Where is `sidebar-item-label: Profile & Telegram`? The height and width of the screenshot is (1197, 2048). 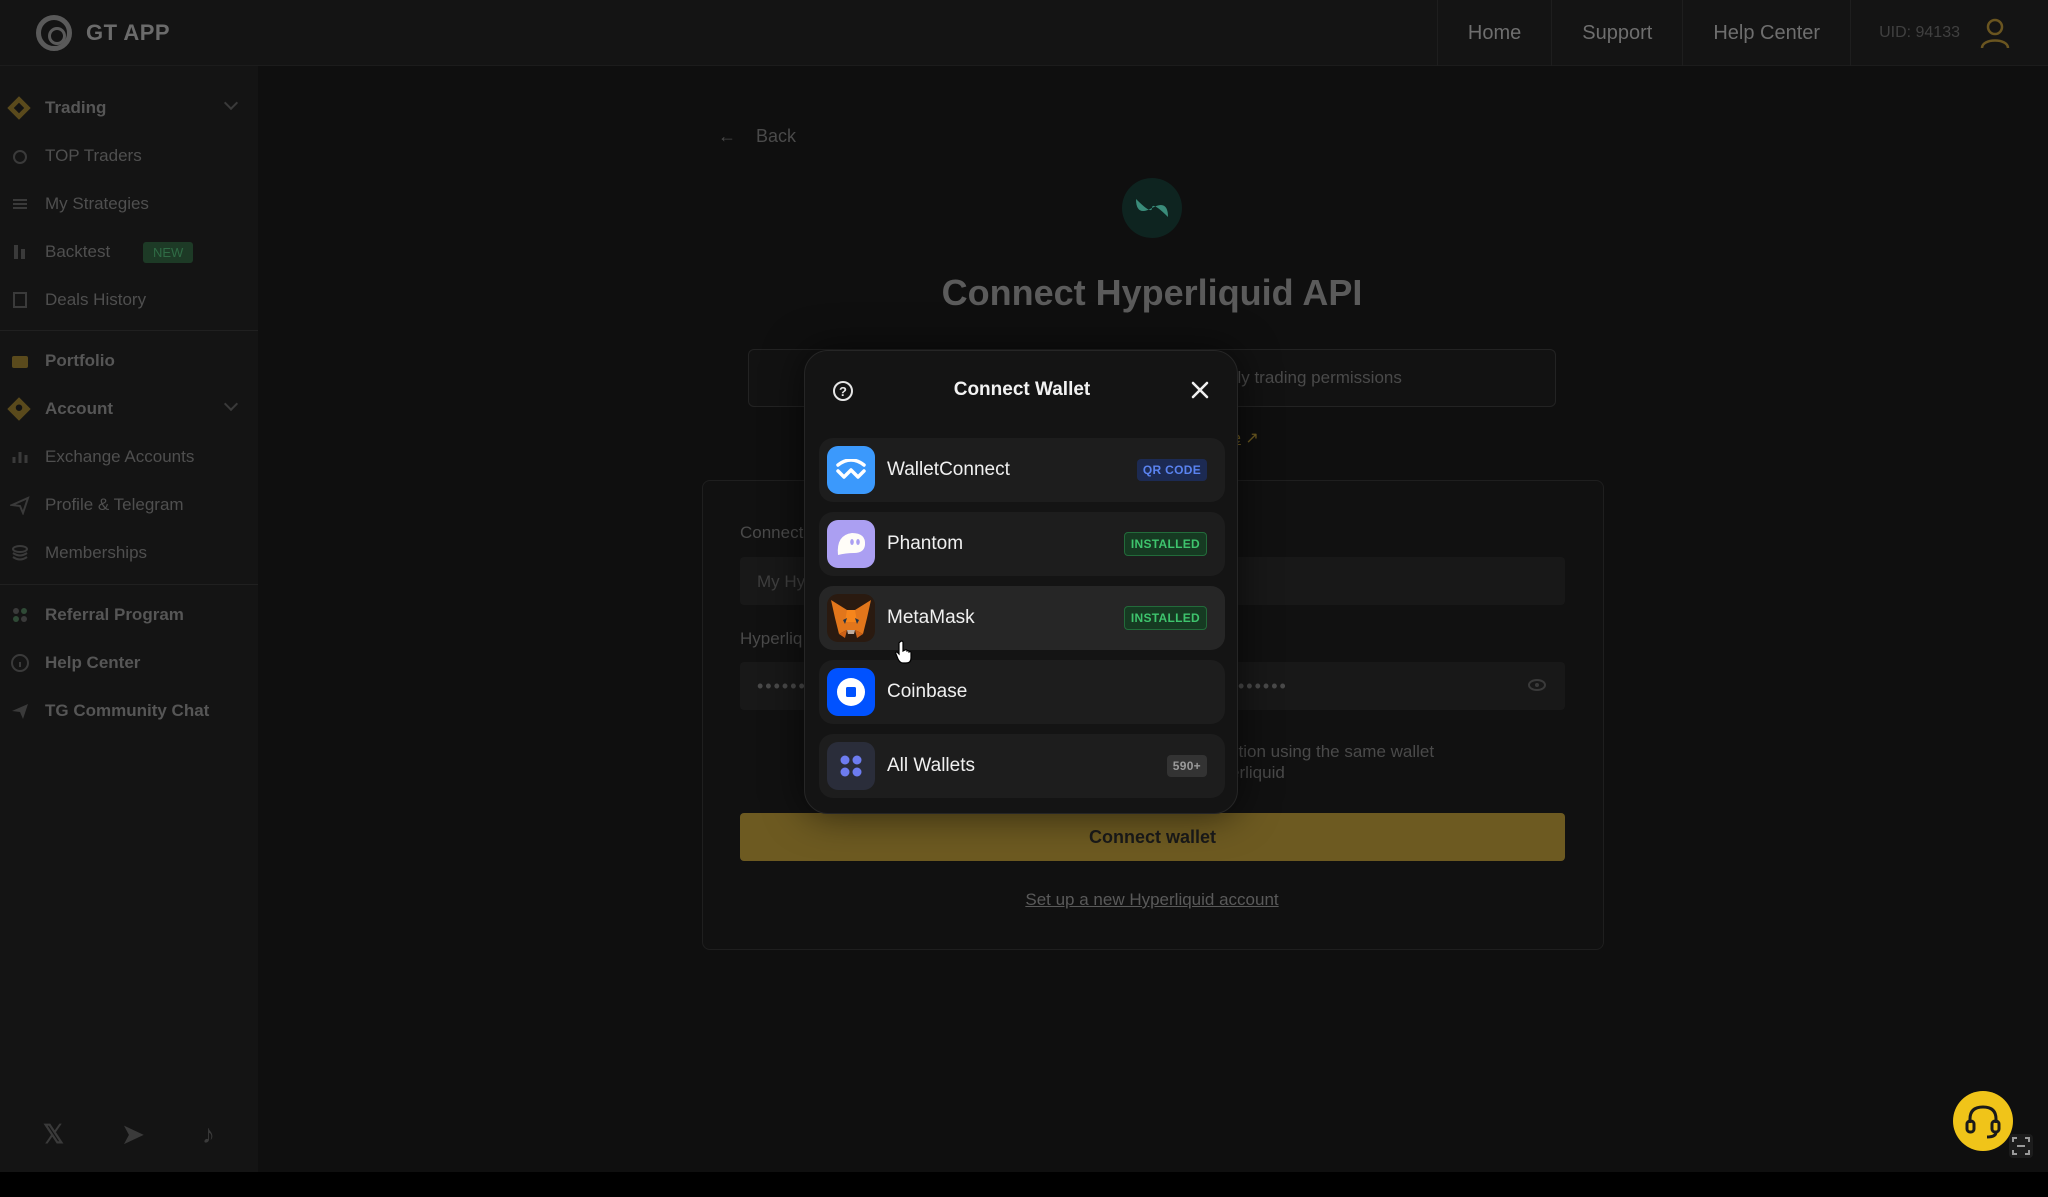
sidebar-item-label: Profile & Telegram is located at coordinates (114, 504).